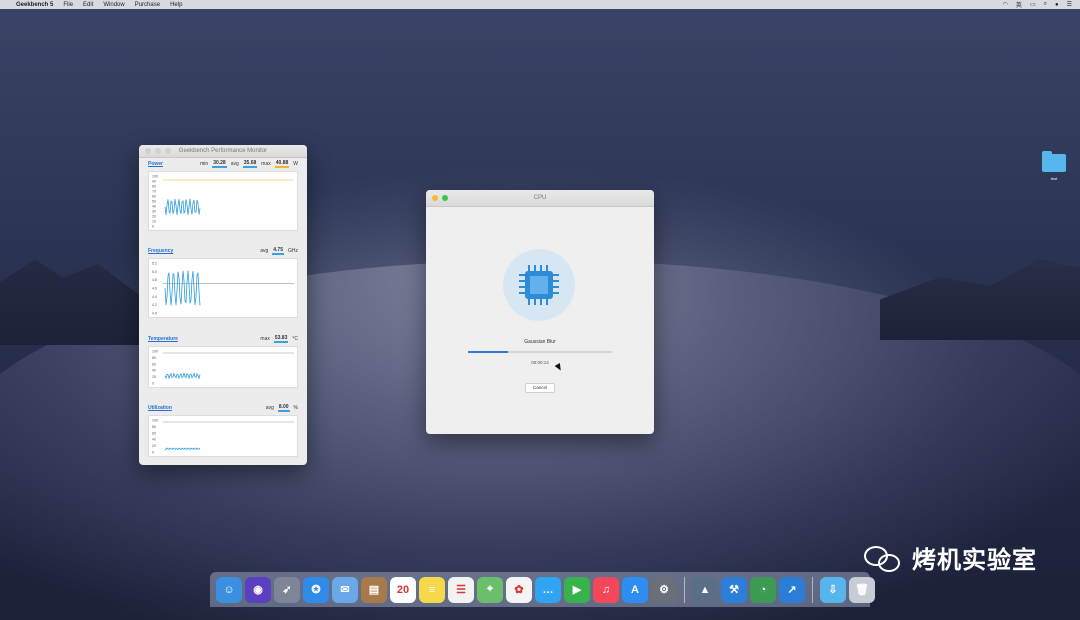 The width and height of the screenshot is (1080, 620). I want to click on activity-monitor-icon: ◔, so click(763, 589).